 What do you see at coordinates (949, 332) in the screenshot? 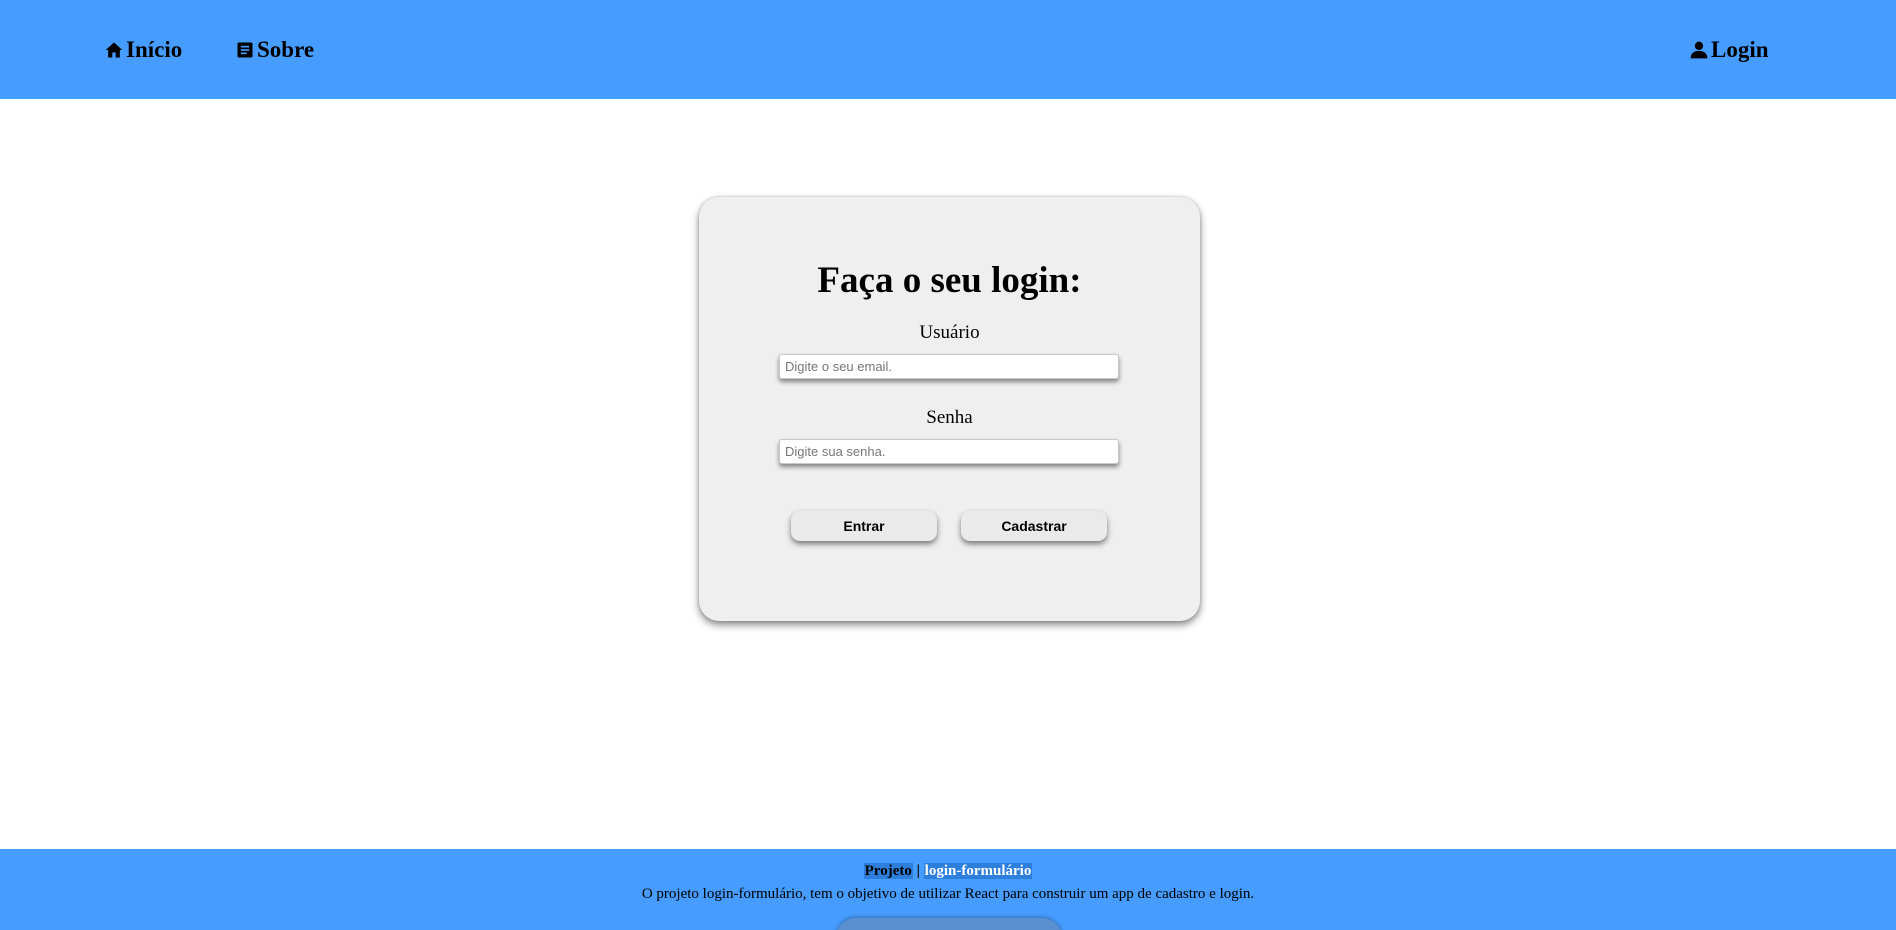
I see `user-label: Usuário` at bounding box center [949, 332].